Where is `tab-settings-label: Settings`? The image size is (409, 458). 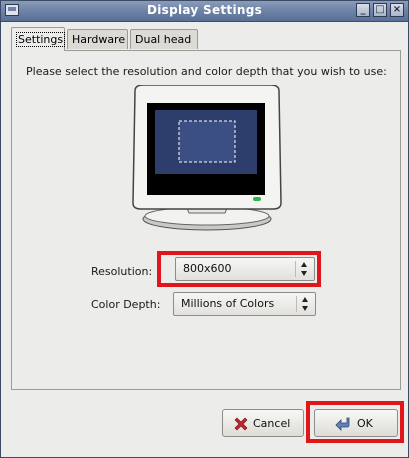
tab-settings-label: Settings is located at coordinates (41, 39).